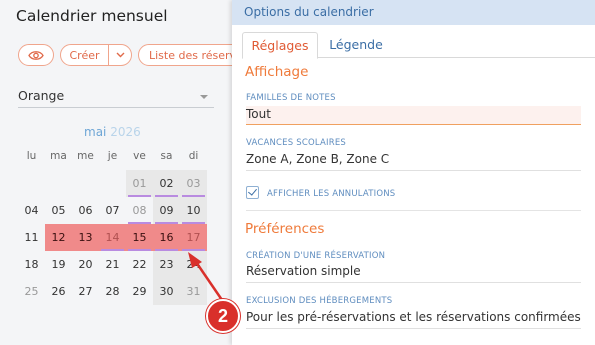 This screenshot has width=595, height=345. What do you see at coordinates (413, 115) in the screenshot?
I see `note-families-field: Tout` at bounding box center [413, 115].